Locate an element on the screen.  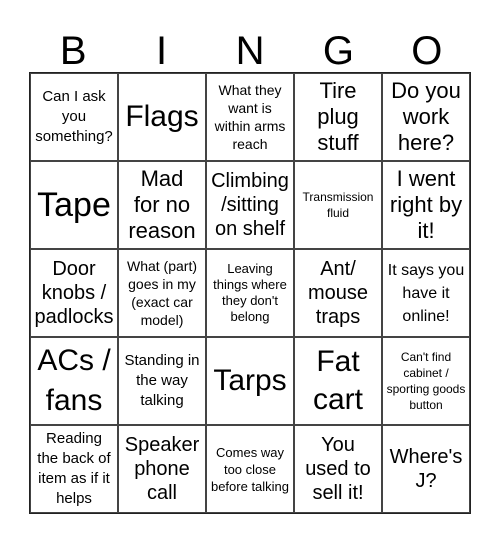
cell-text: Tape is located at coordinates (74, 205).